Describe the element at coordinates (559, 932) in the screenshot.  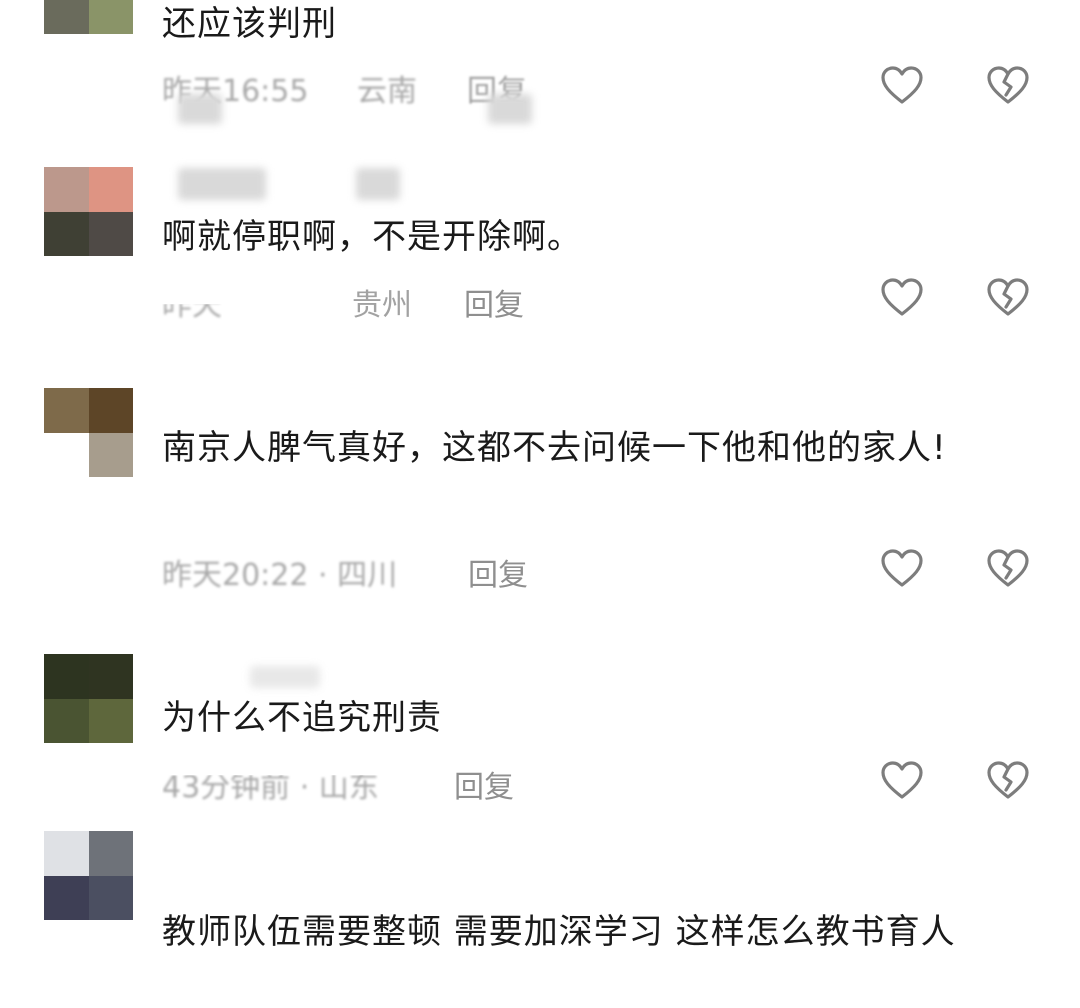
I see `comment-text: 教师队伍需要整顿 需要加深学习 这样怎么教书育人` at that location.